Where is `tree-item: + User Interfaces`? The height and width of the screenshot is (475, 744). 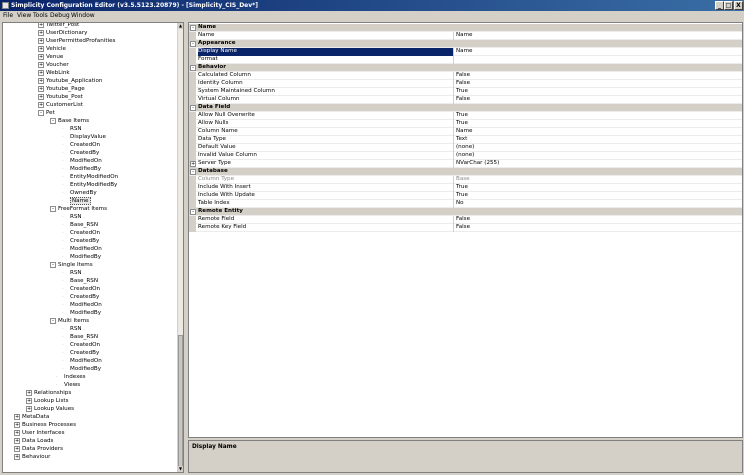
tree-item: + User Interfaces is located at coordinates (39, 433).